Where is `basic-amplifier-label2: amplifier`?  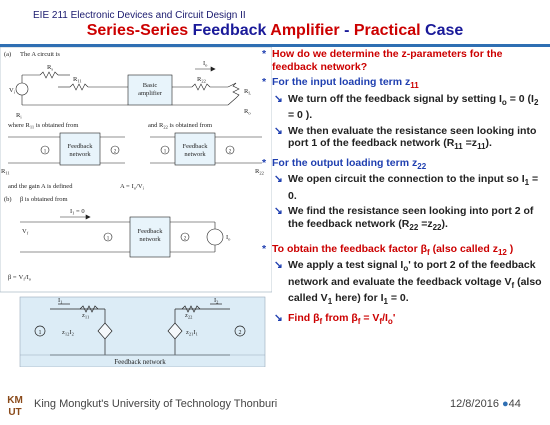 basic-amplifier-label2: amplifier is located at coordinates (150, 93).